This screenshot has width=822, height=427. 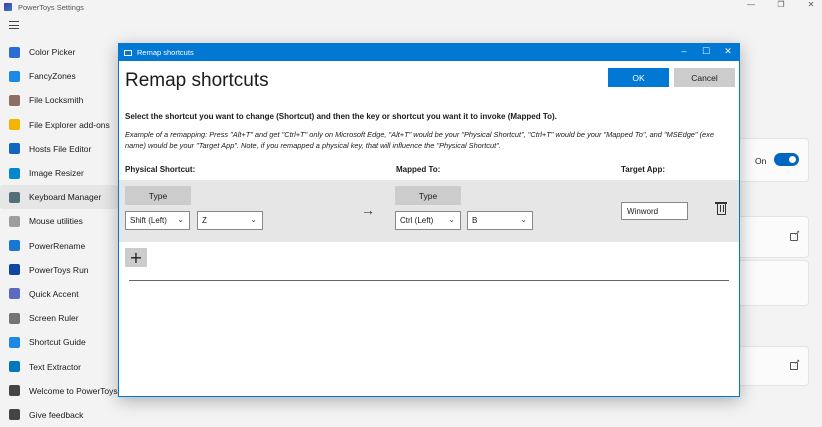 I want to click on arrow-right-icon: →, so click(x=368, y=210).